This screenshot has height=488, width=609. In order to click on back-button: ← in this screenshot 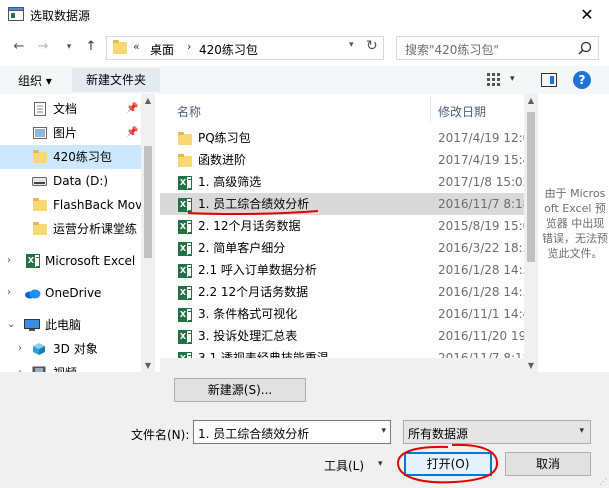, I will do `click(19, 47)`.